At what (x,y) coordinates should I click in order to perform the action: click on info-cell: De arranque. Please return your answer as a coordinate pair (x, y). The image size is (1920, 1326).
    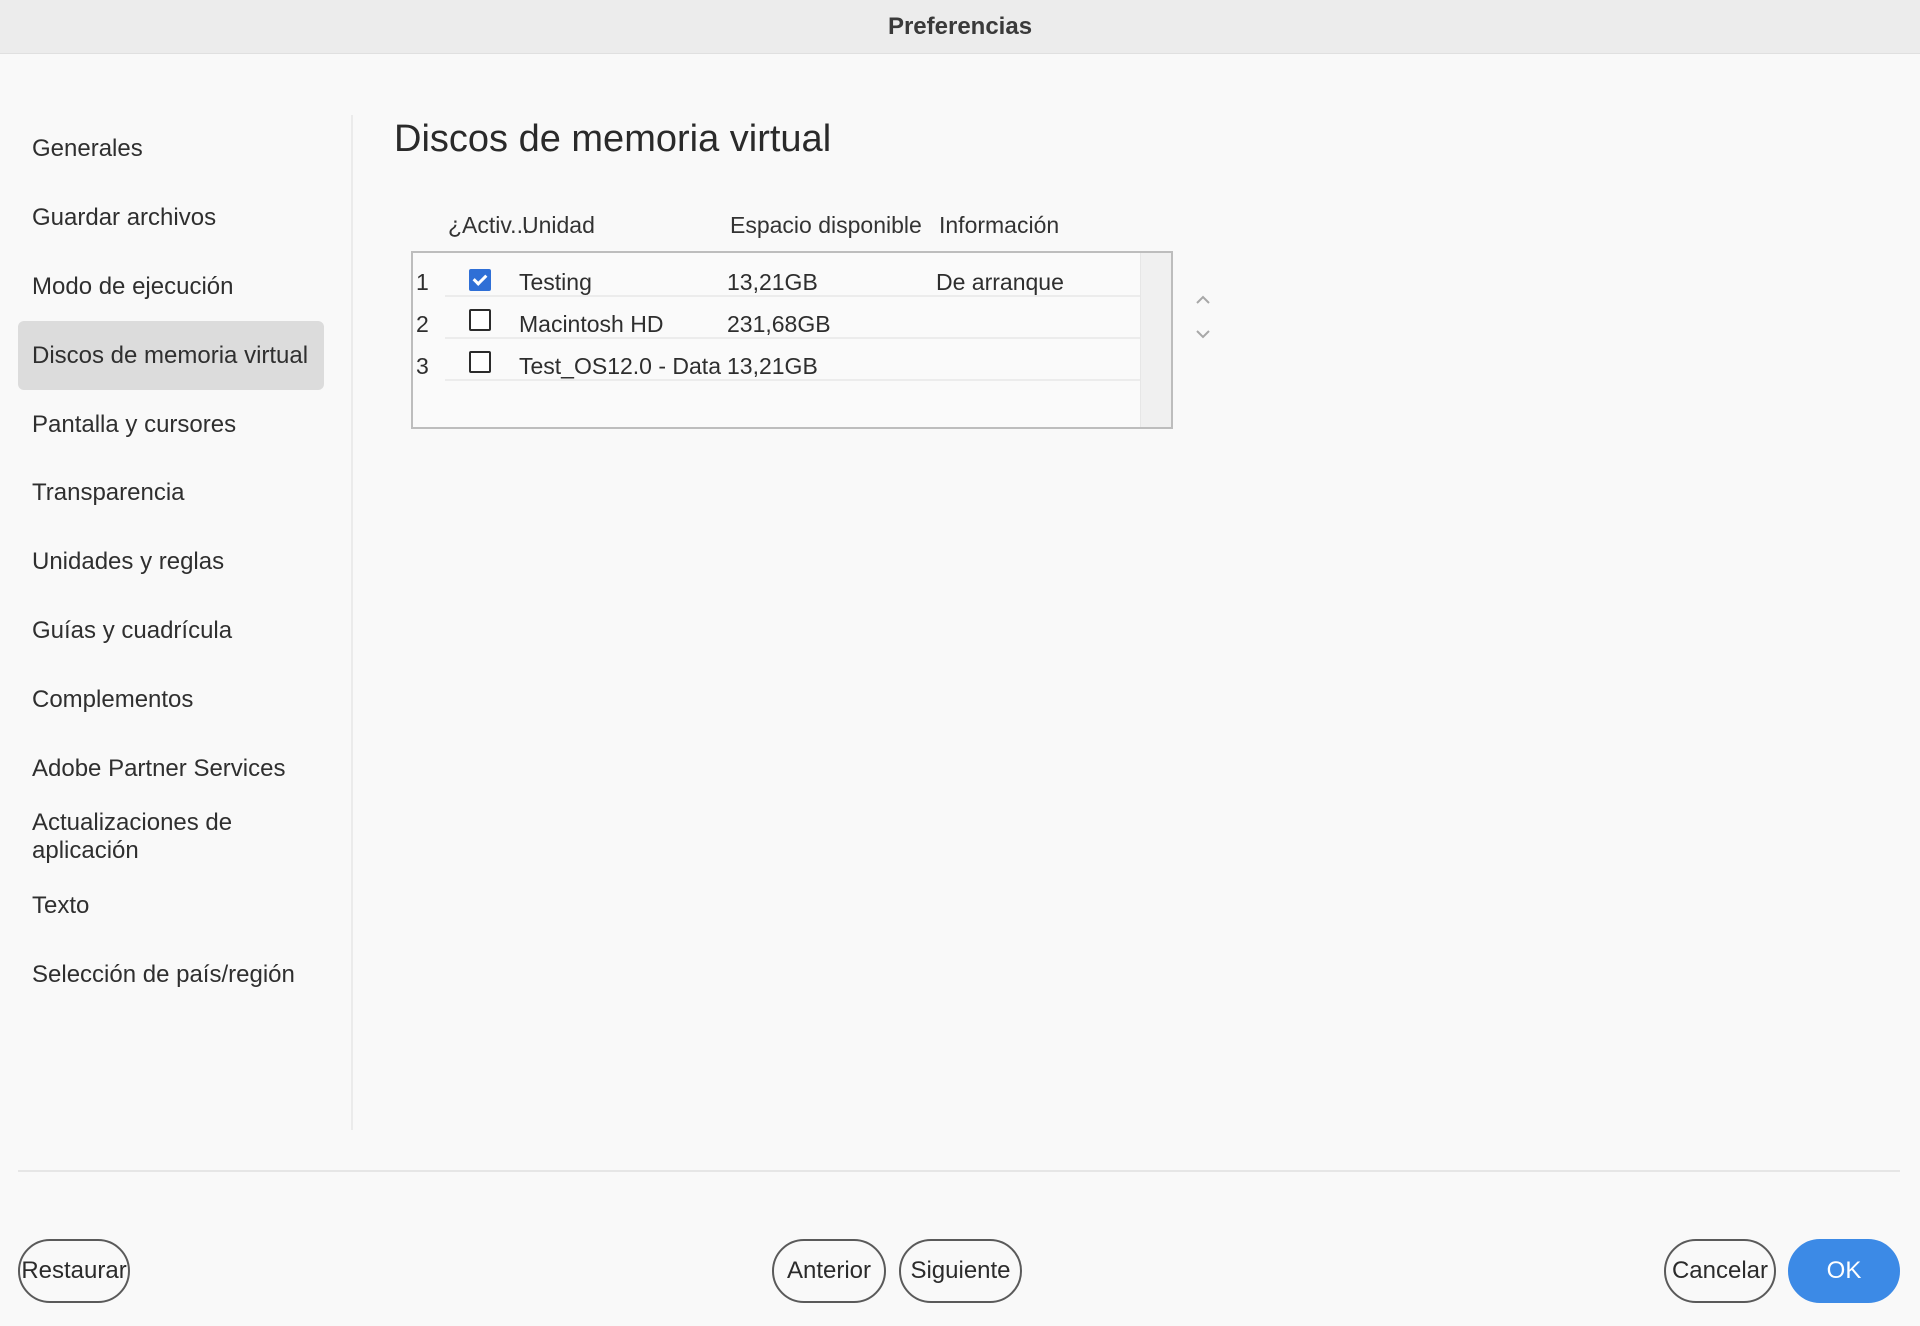
    Looking at the image, I should click on (1000, 282).